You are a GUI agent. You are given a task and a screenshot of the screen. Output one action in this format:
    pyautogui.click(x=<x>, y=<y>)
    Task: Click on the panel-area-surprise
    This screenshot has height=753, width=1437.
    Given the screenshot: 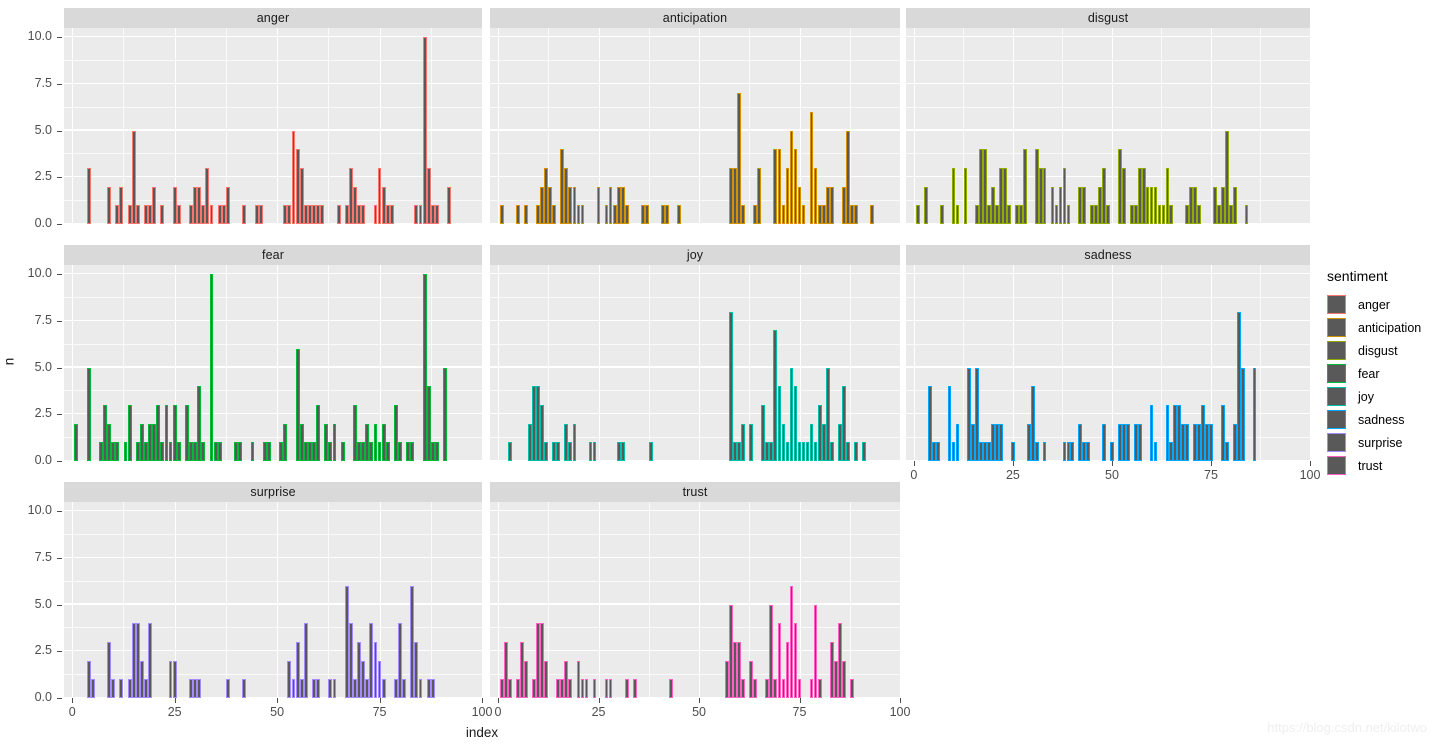 What is the action you would take?
    pyautogui.click(x=273, y=600)
    